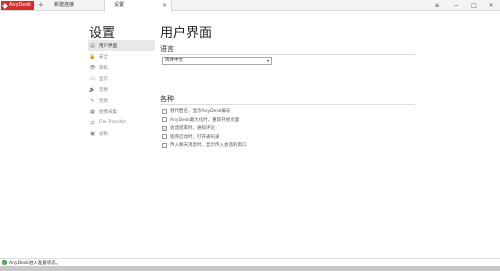 Image resolution: width=500 pixels, height=271 pixels. I want to click on pencil-icon: ✎, so click(92, 100).